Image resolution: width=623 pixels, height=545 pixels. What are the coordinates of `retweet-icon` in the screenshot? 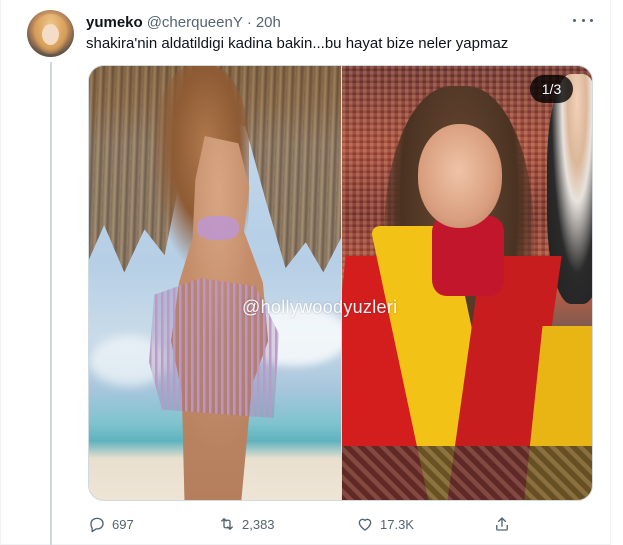 It's located at (227, 524).